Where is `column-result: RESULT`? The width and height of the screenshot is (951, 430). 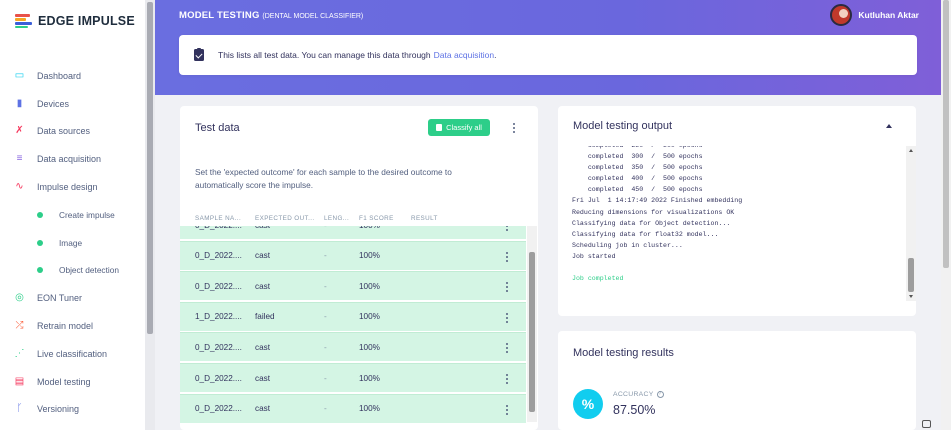 column-result: RESULT is located at coordinates (424, 218).